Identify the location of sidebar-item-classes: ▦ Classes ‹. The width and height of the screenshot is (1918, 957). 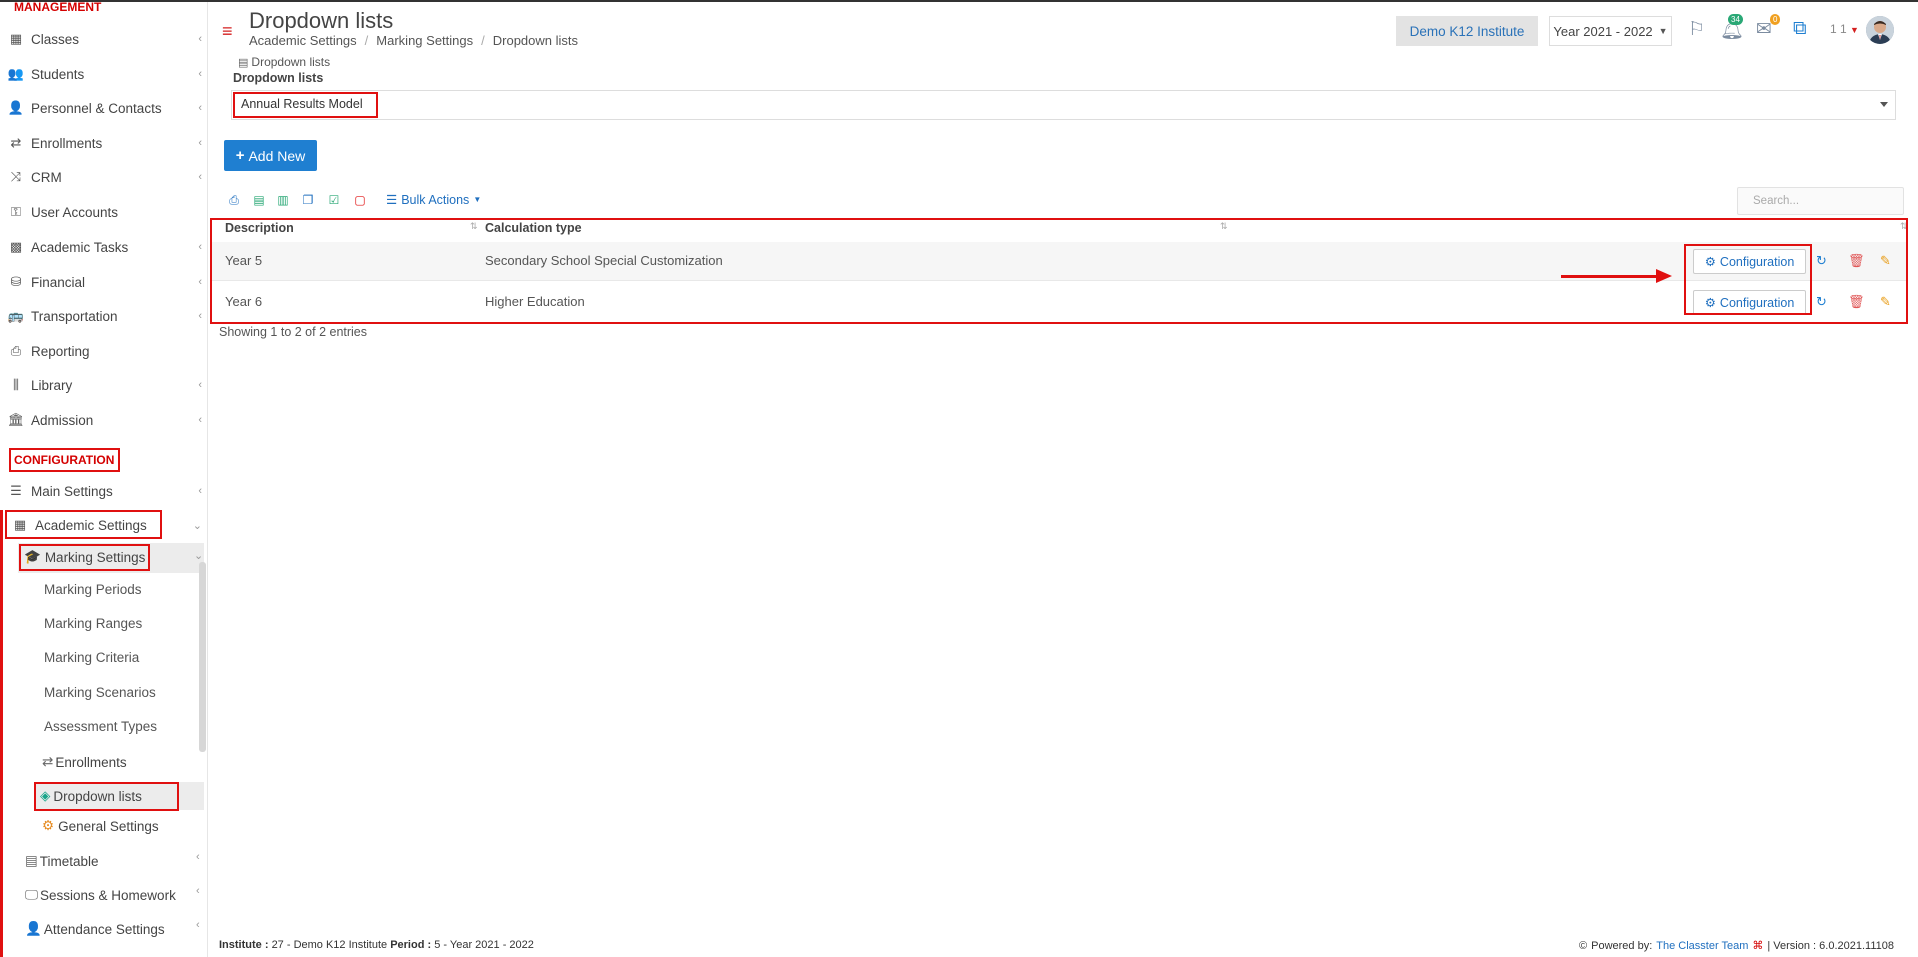
(104, 39).